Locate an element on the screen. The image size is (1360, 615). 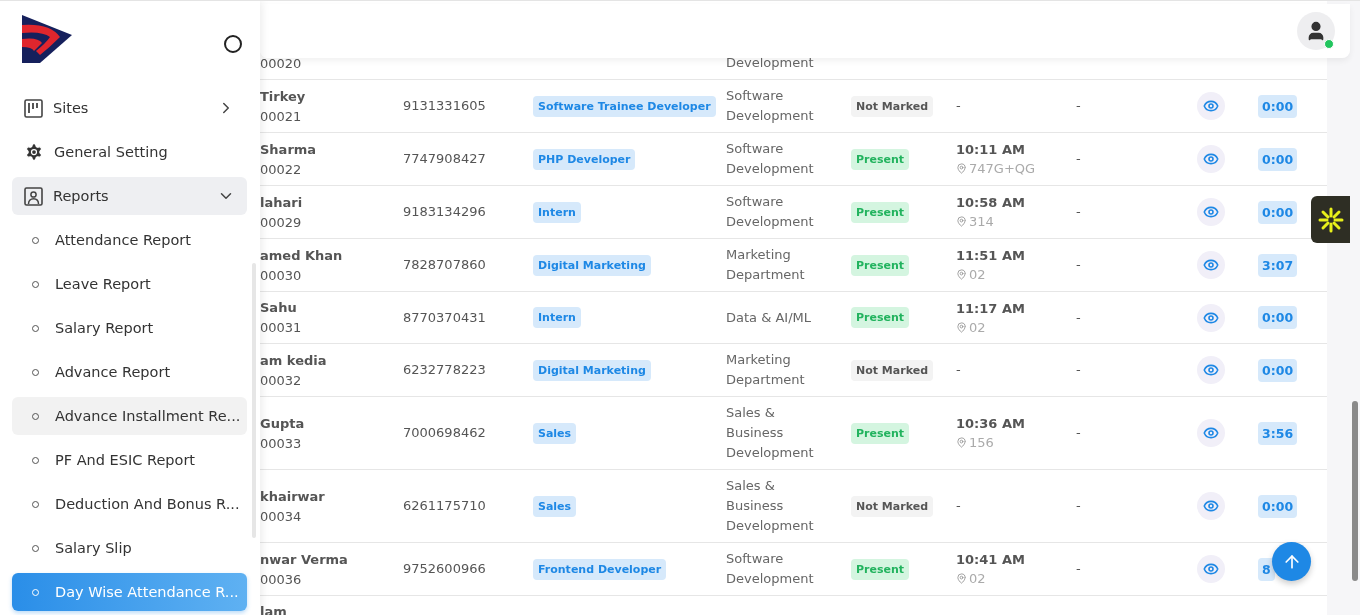
designation-tag: Software Trainee Developer is located at coordinates (624, 106).